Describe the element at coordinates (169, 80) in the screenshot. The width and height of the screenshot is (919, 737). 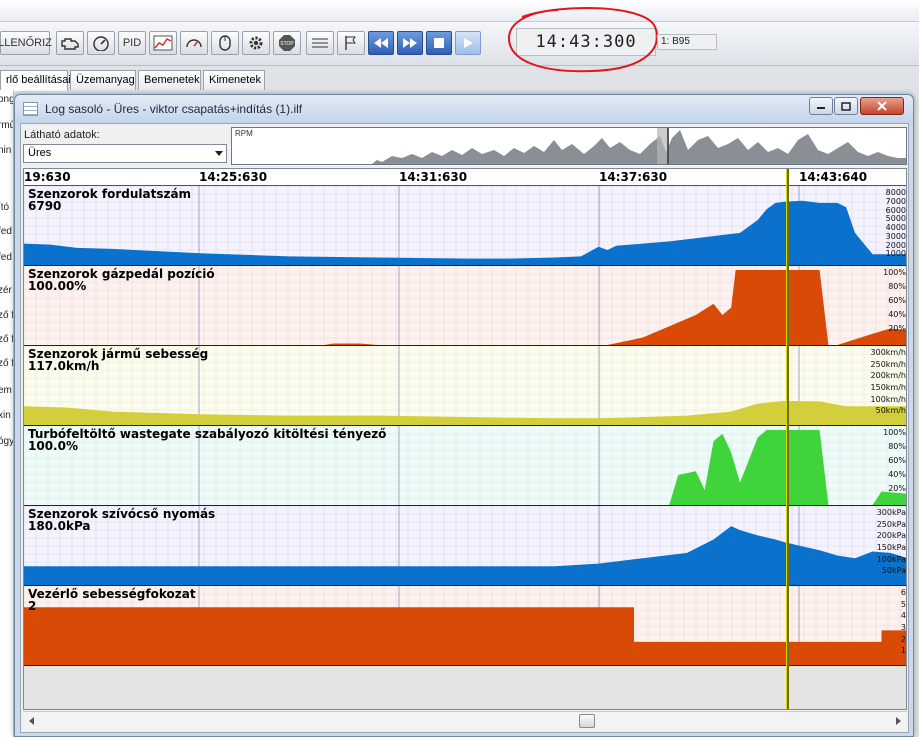
I see `tab-inputs: Bemenetek` at that location.